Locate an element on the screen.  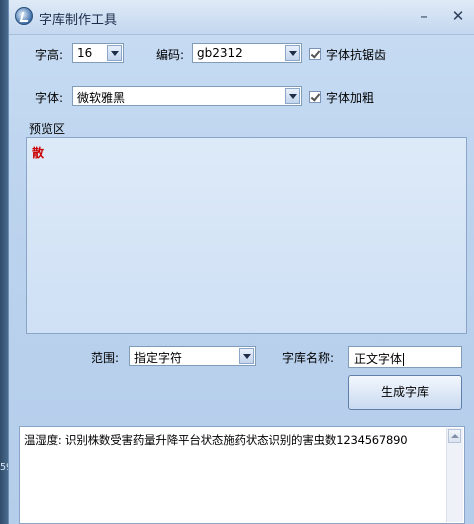
antialias-checkbox is located at coordinates (315, 54).